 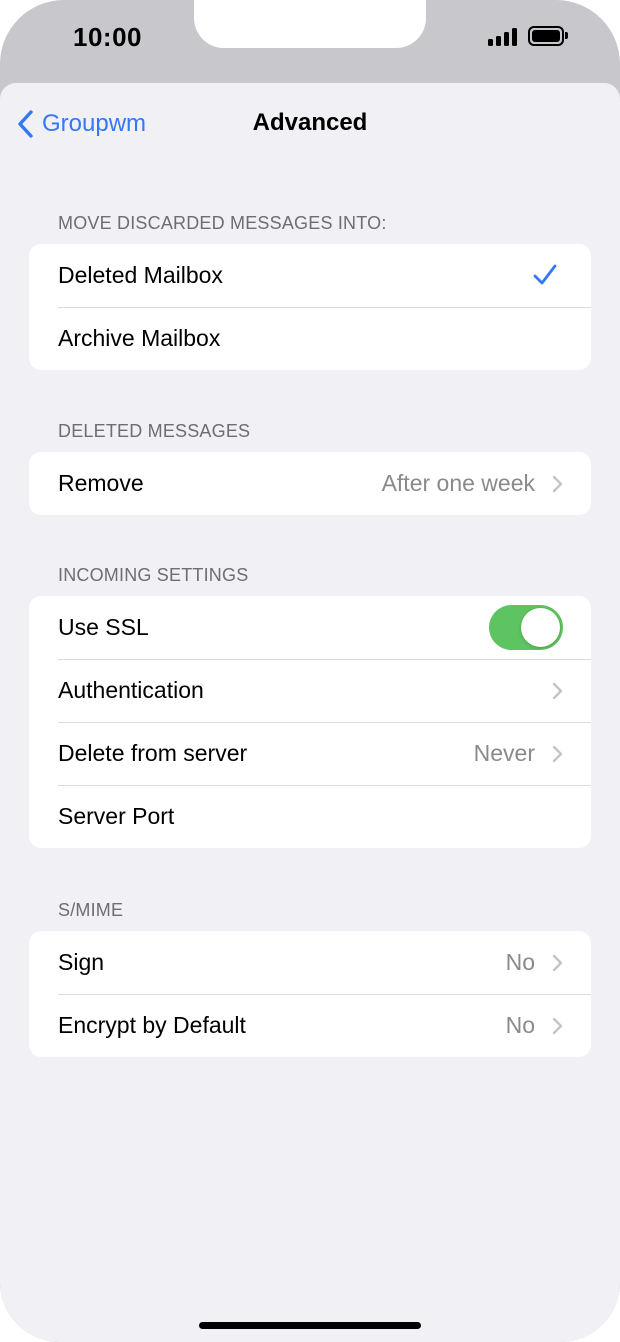 I want to click on section-header-discarded: MOVE DISCARDED MESSAGES INTO:, so click(x=222, y=223).